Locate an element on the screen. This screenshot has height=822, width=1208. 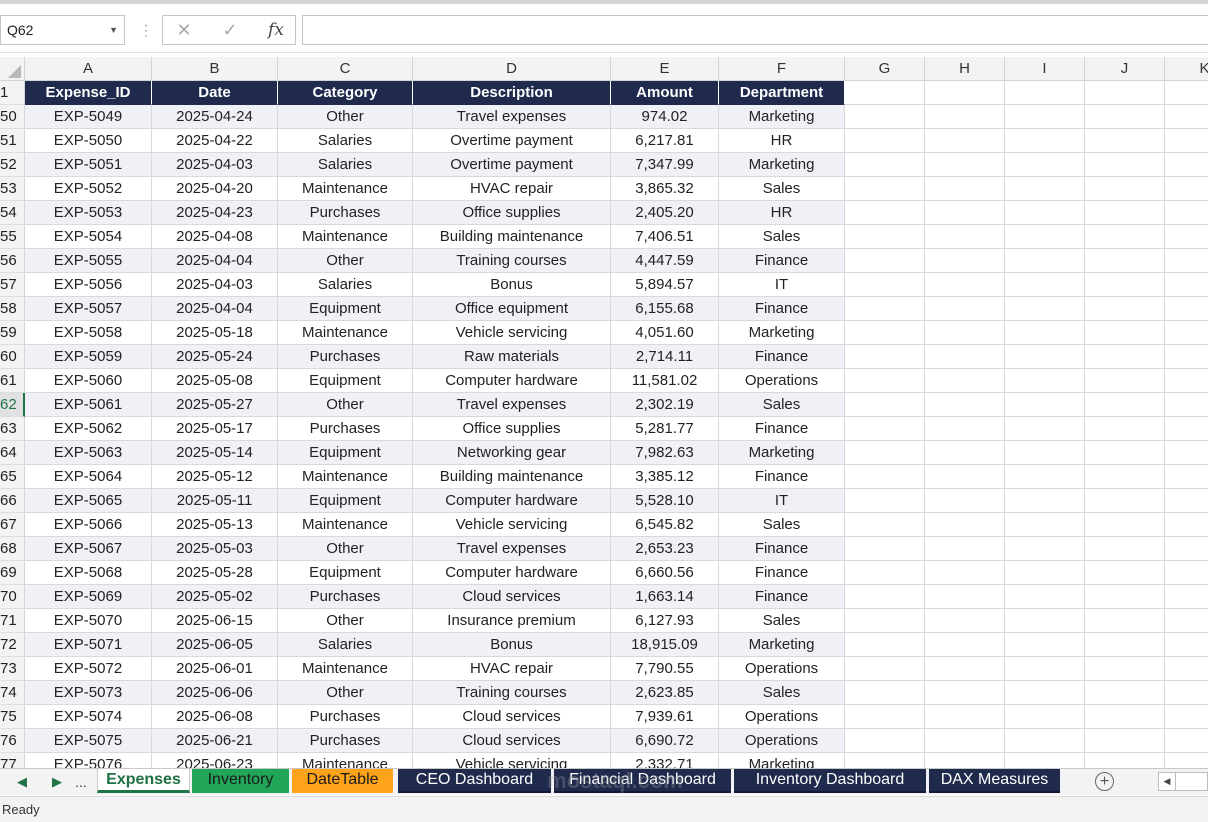
table-cell: 2025-04-22 is located at coordinates (215, 141).